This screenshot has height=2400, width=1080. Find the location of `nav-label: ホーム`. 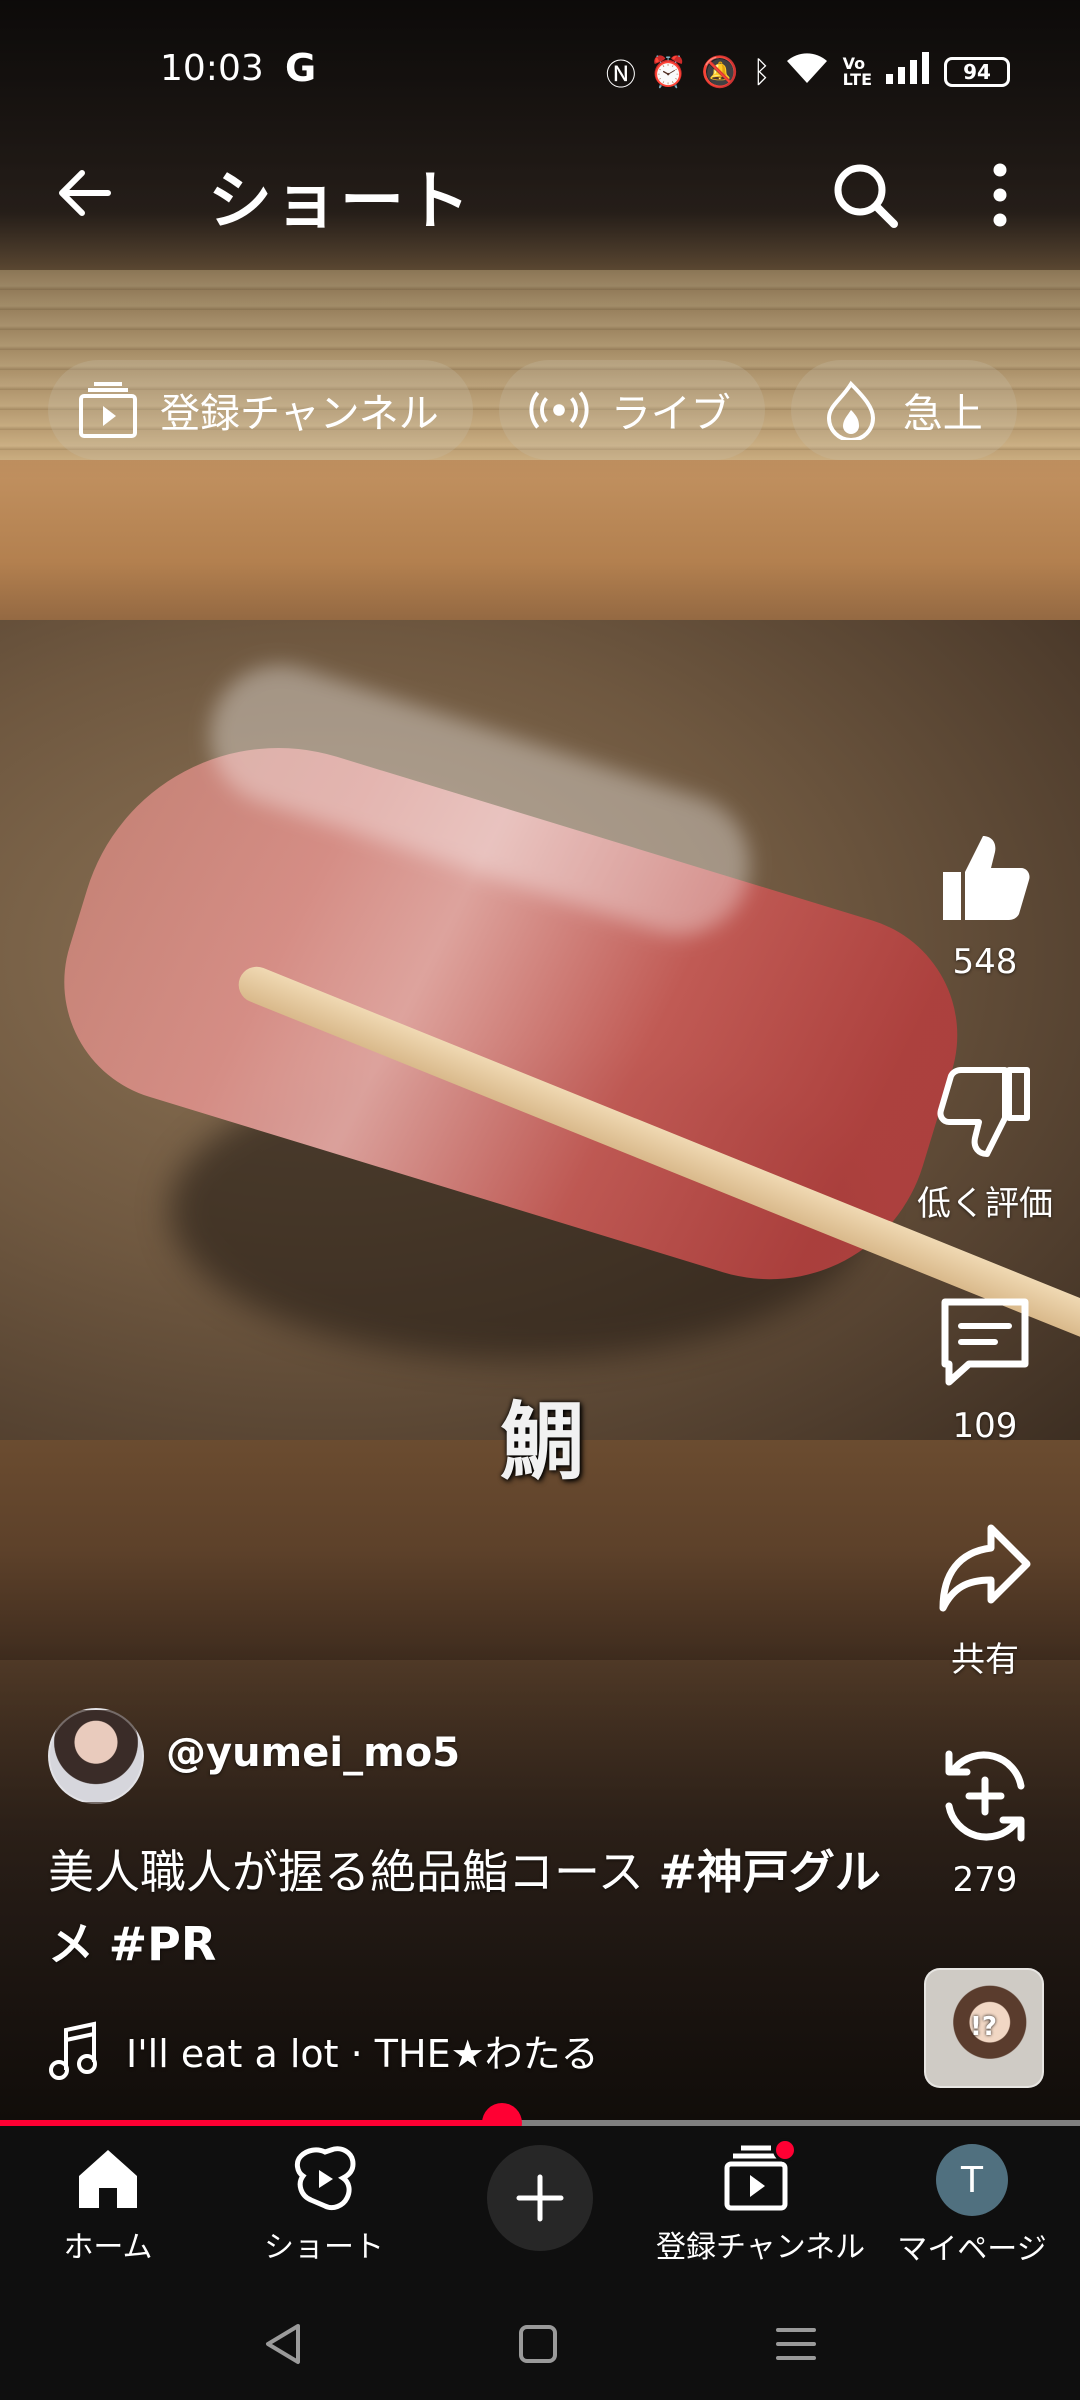

nav-label: ホーム is located at coordinates (108, 2247).